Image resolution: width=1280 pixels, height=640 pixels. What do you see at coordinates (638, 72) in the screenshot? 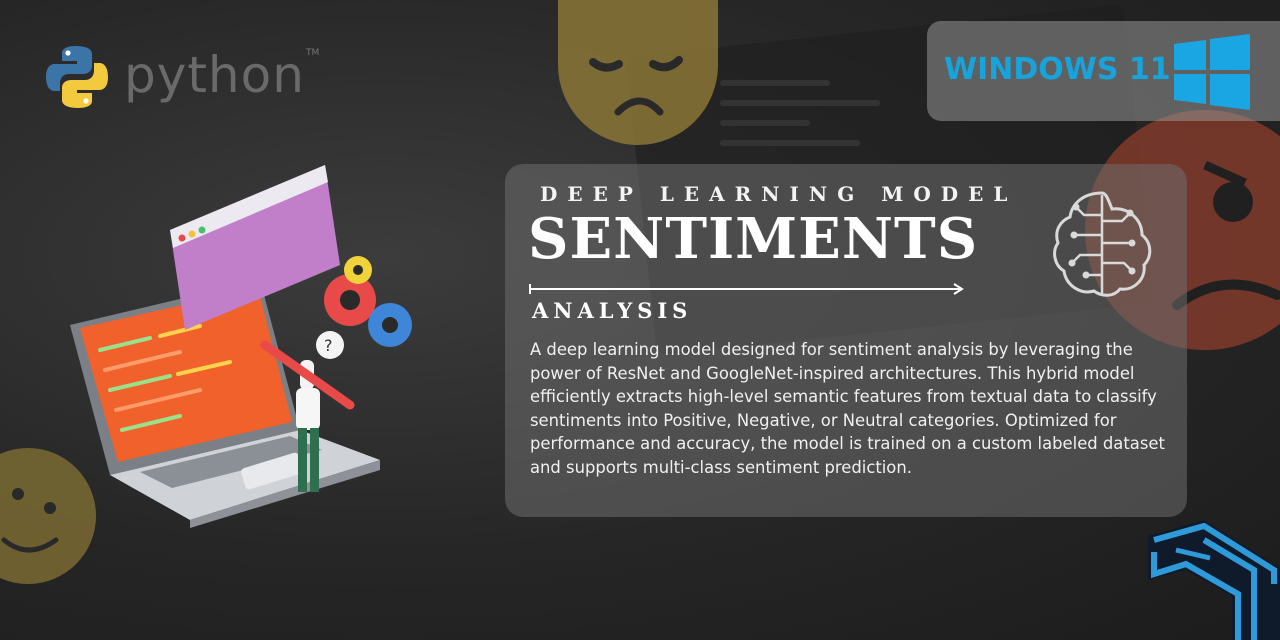
I see `sad-emoji-icon` at bounding box center [638, 72].